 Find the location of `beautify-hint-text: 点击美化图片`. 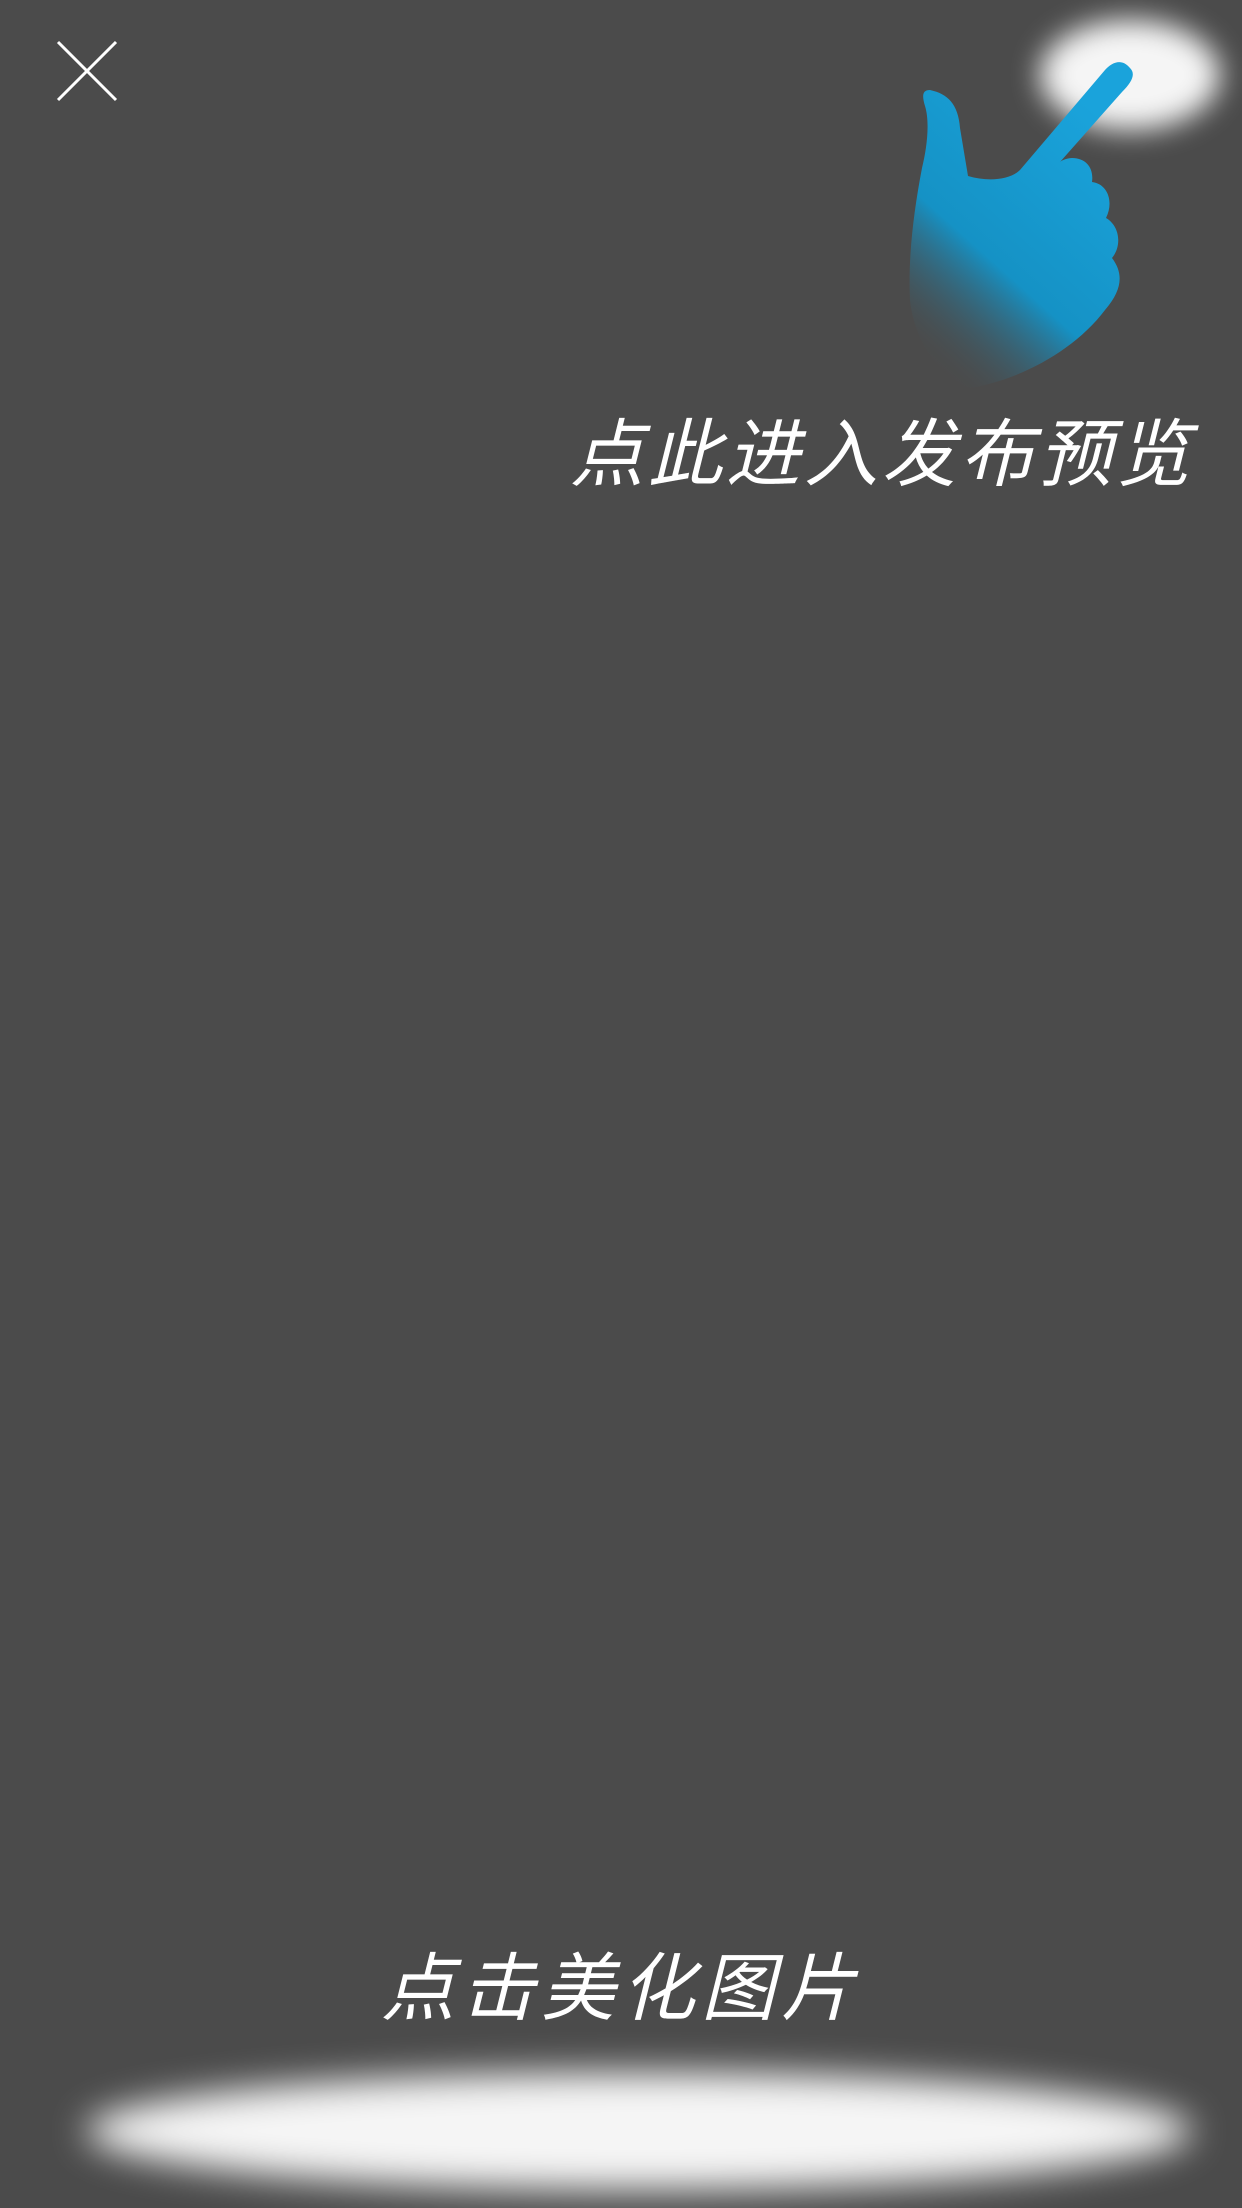

beautify-hint-text: 点击美化图片 is located at coordinates (621, 1989).